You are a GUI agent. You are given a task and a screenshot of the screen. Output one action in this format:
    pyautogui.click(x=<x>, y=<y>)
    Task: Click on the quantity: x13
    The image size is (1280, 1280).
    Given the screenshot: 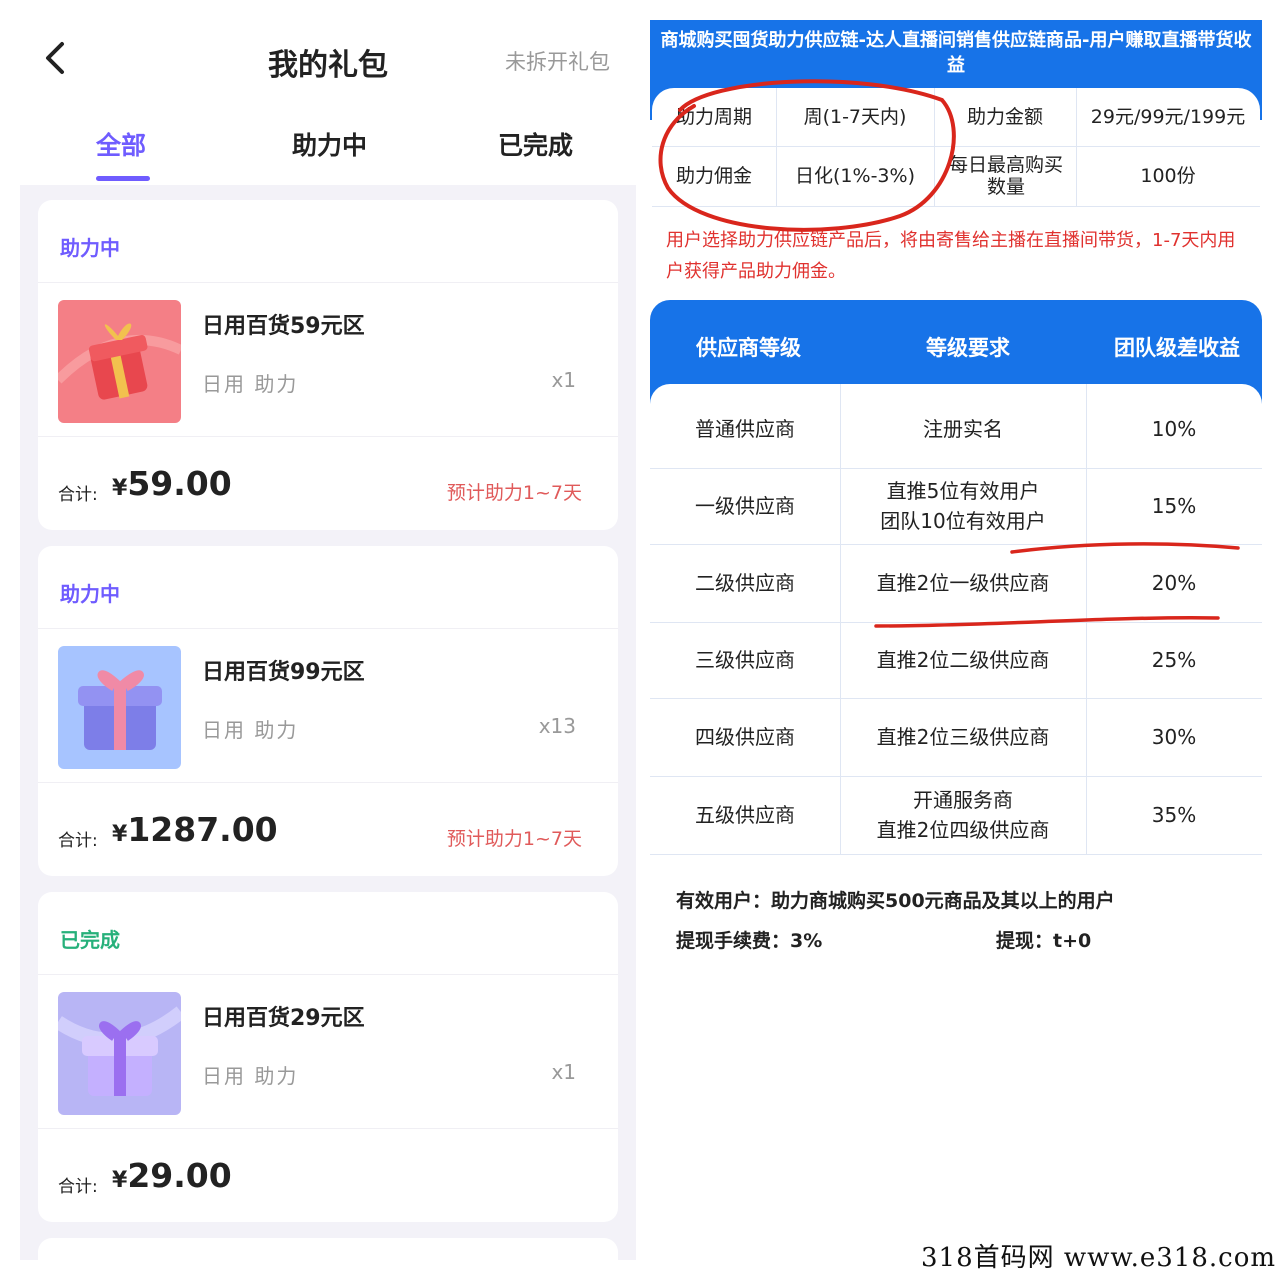 What is the action you would take?
    pyautogui.click(x=557, y=726)
    